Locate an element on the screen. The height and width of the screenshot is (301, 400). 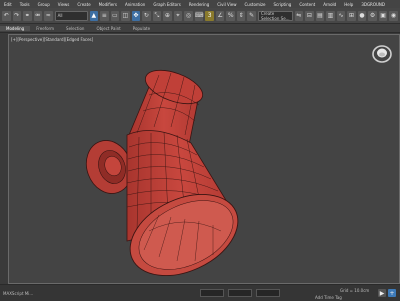
percent-snap-icon: % is located at coordinates (230, 15).